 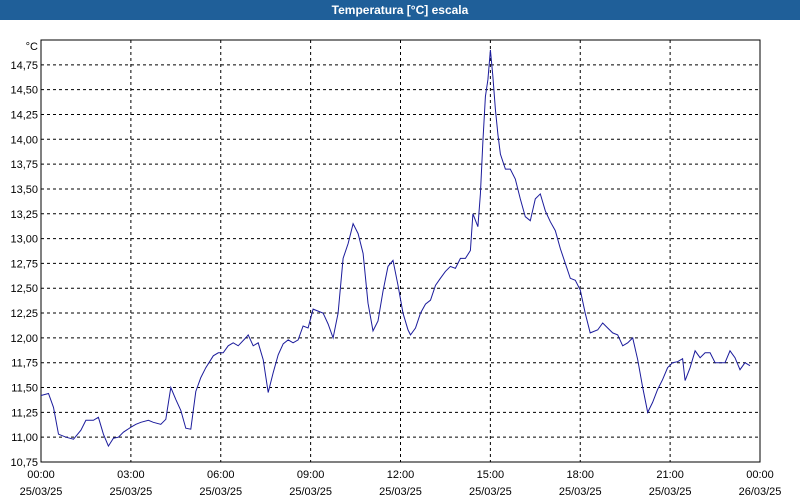 I want to click on chart-title-bar: Temperatura [°C] escala, so click(x=400, y=10).